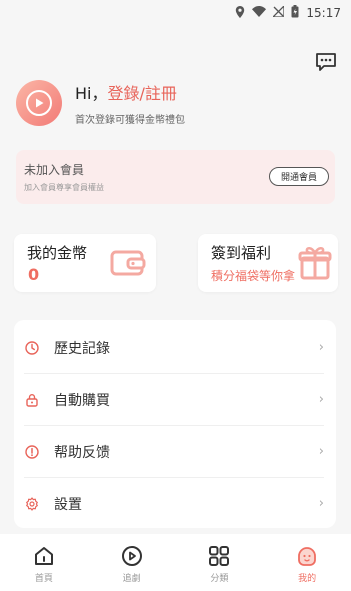 The width and height of the screenshot is (351, 591). I want to click on wallet-icon, so click(128, 265).